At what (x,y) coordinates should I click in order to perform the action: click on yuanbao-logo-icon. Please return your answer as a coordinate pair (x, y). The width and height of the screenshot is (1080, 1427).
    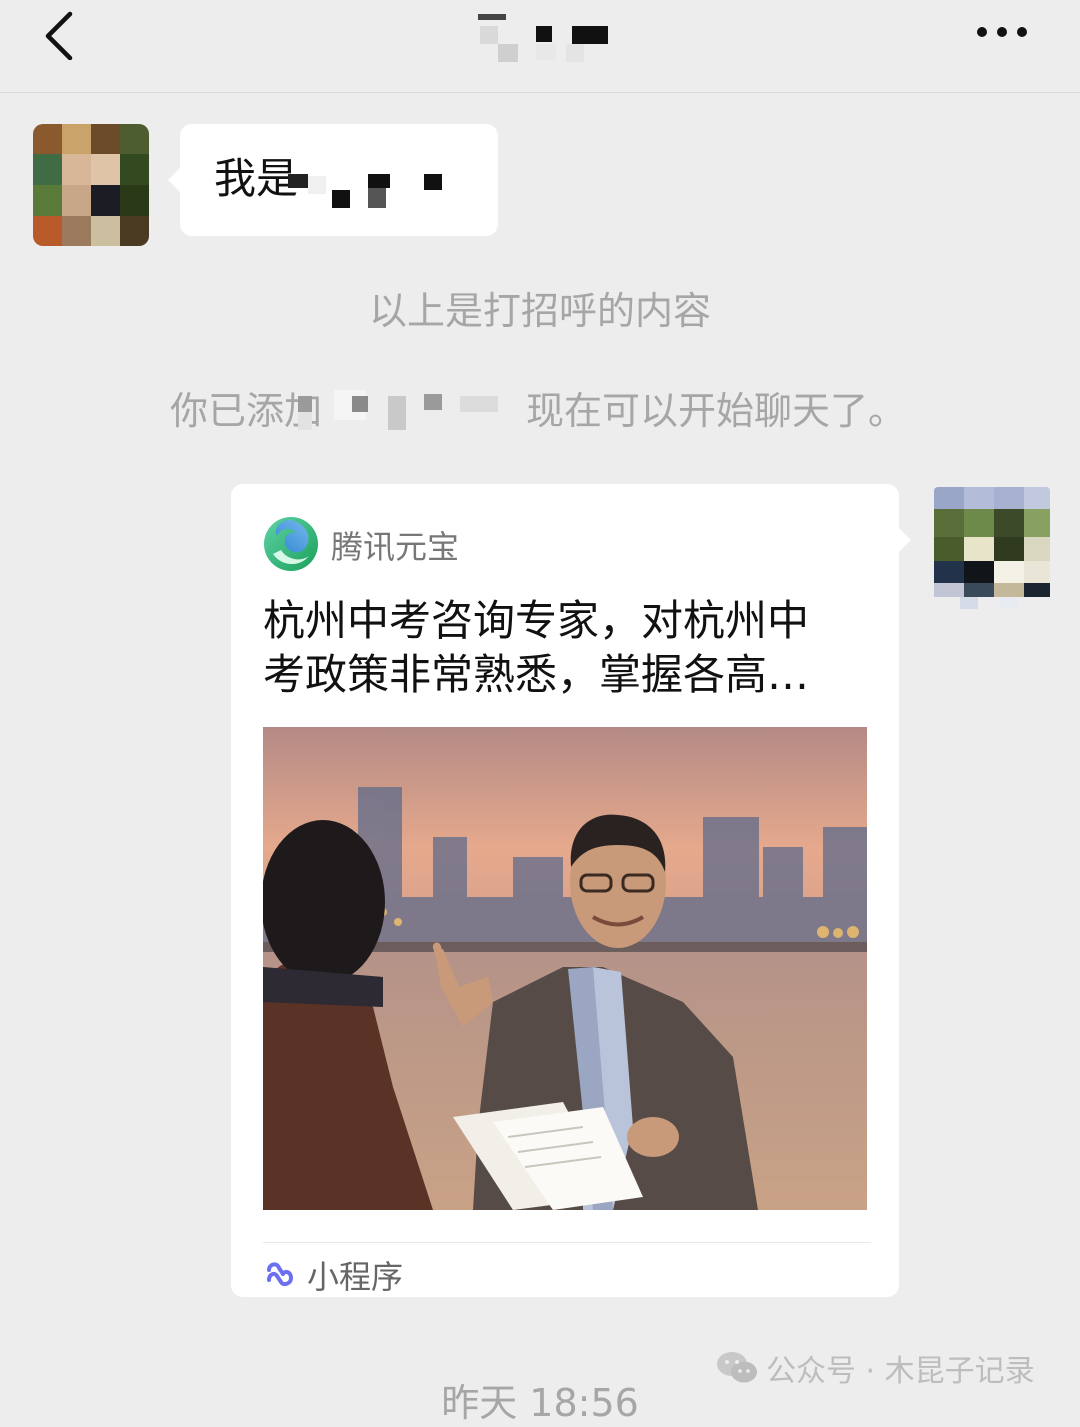
    Looking at the image, I should click on (291, 544).